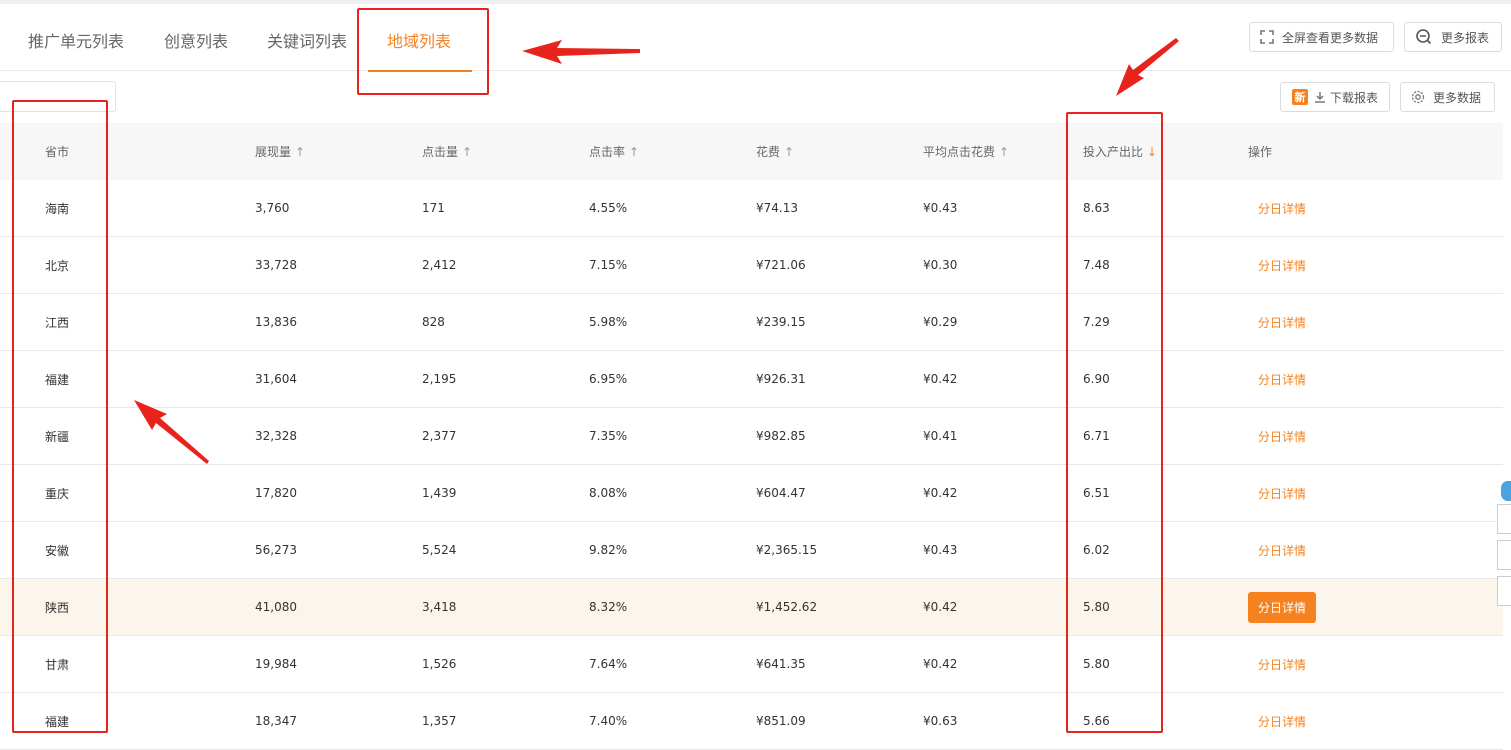 The width and height of the screenshot is (1511, 750). I want to click on header-actions: 操作, so click(1375, 151).